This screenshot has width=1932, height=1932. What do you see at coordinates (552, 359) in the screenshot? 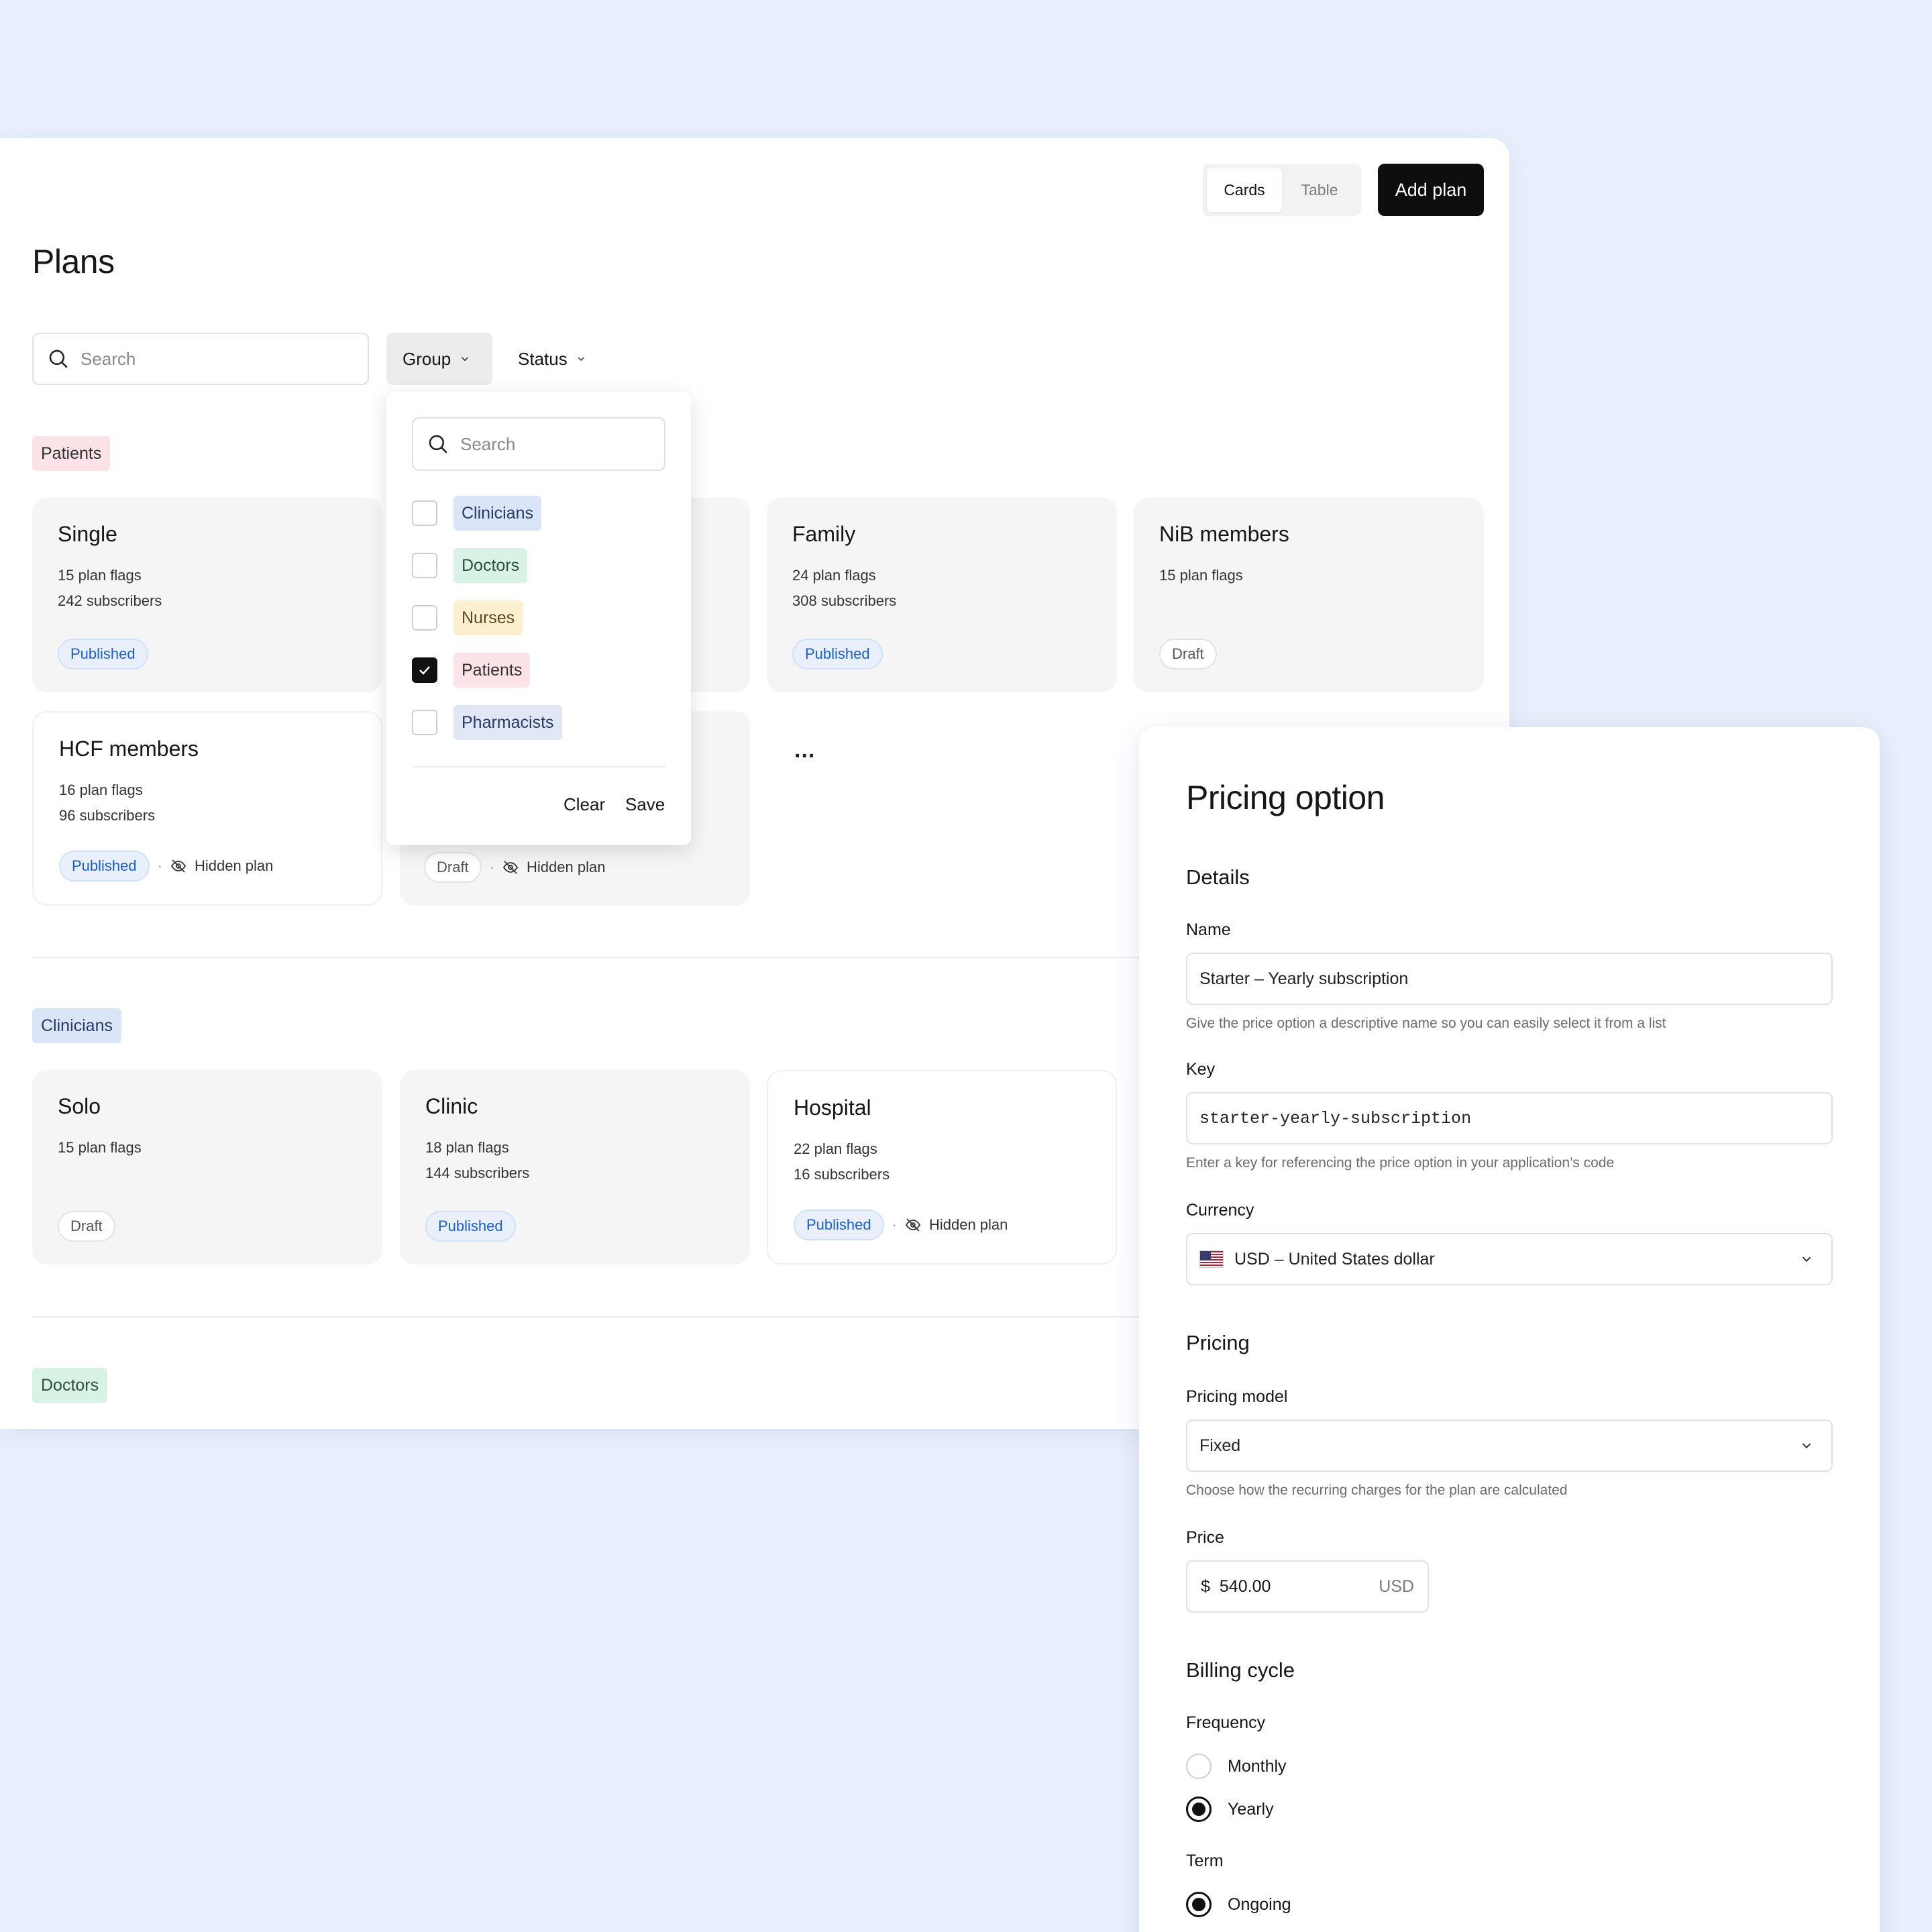
I see `status-filter-button: Status` at bounding box center [552, 359].